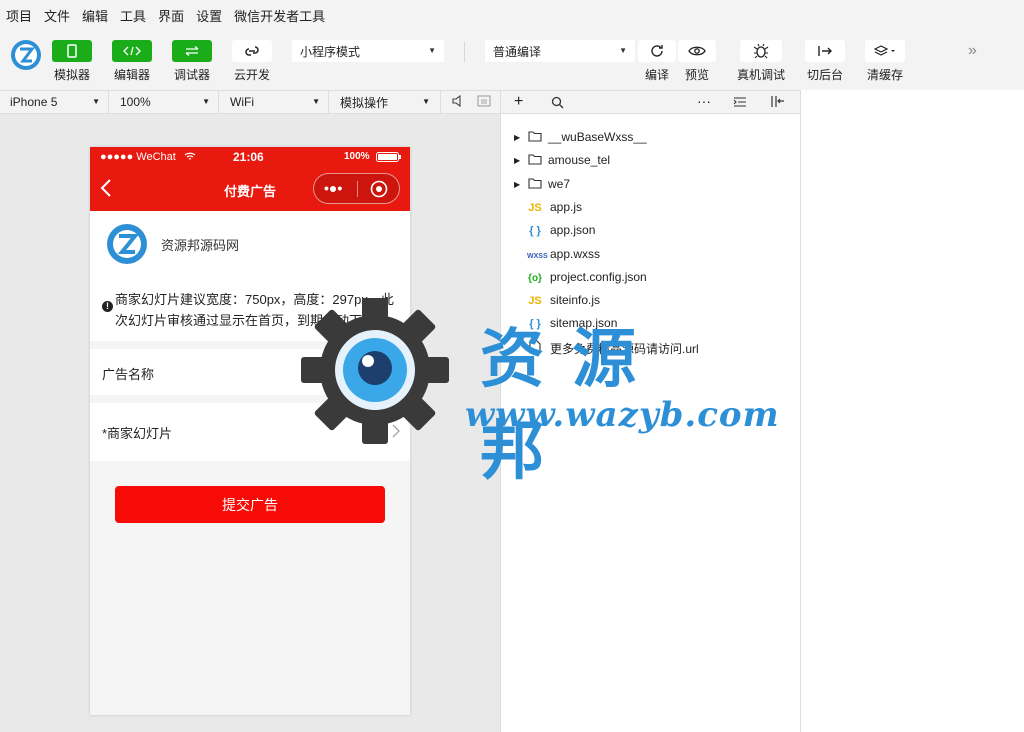 The height and width of the screenshot is (732, 1024). What do you see at coordinates (351, 372) in the screenshot?
I see `ad-name-input` at bounding box center [351, 372].